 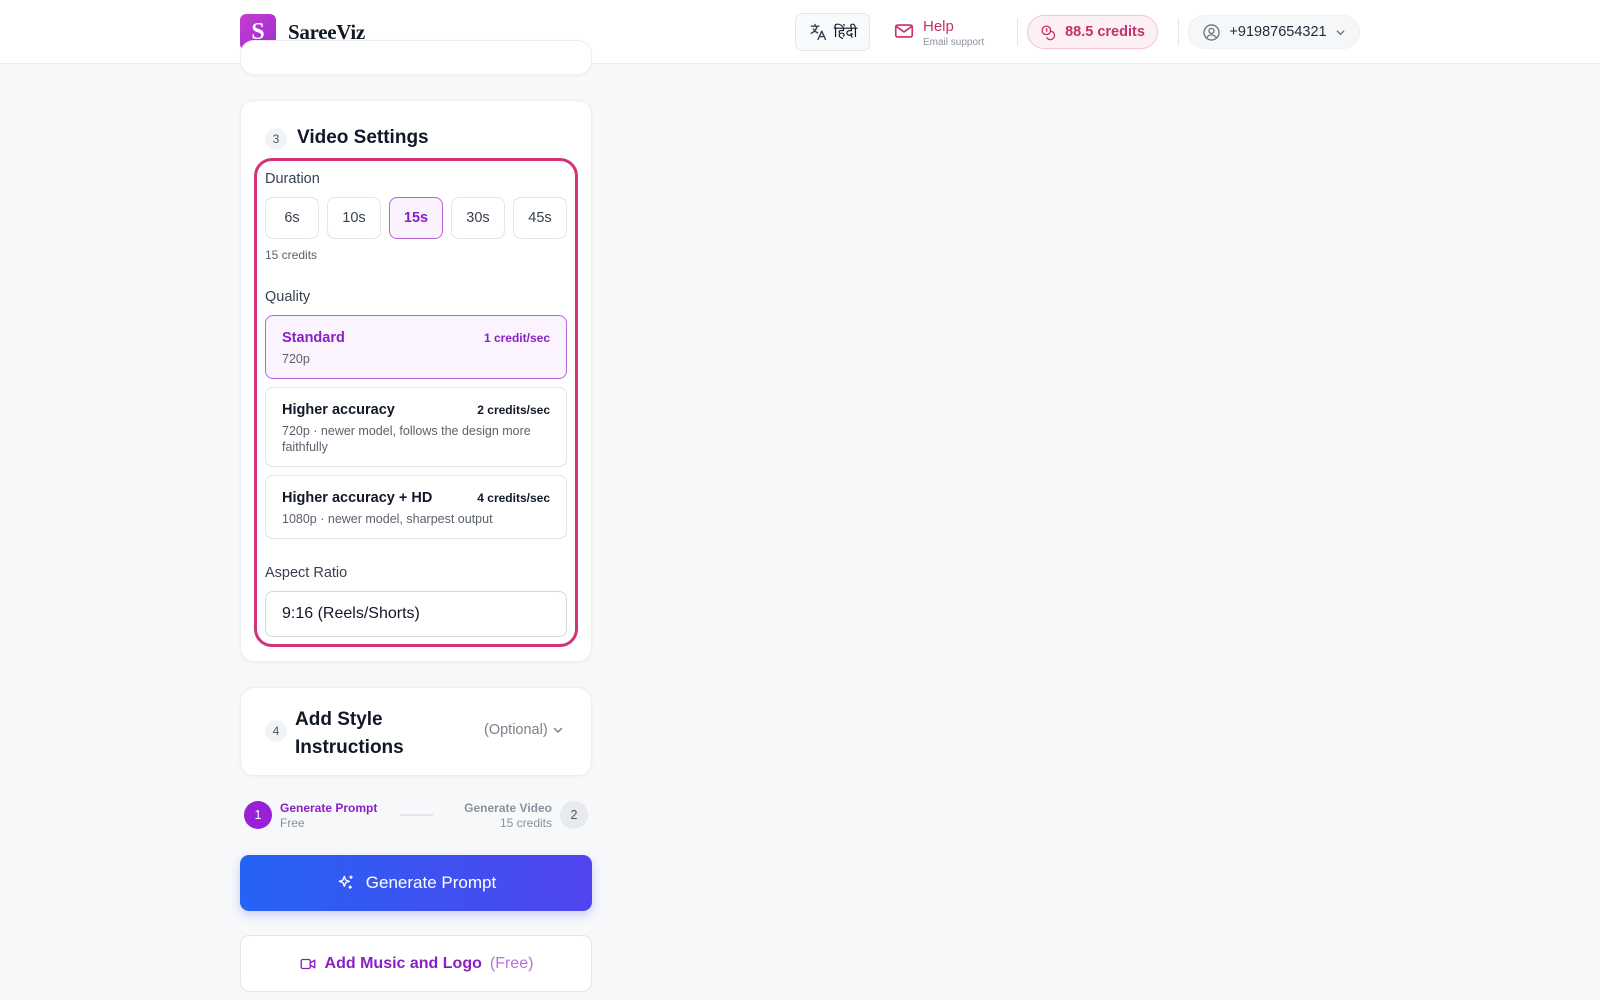 I want to click on credits-value: 88.5 credits, so click(x=1105, y=32).